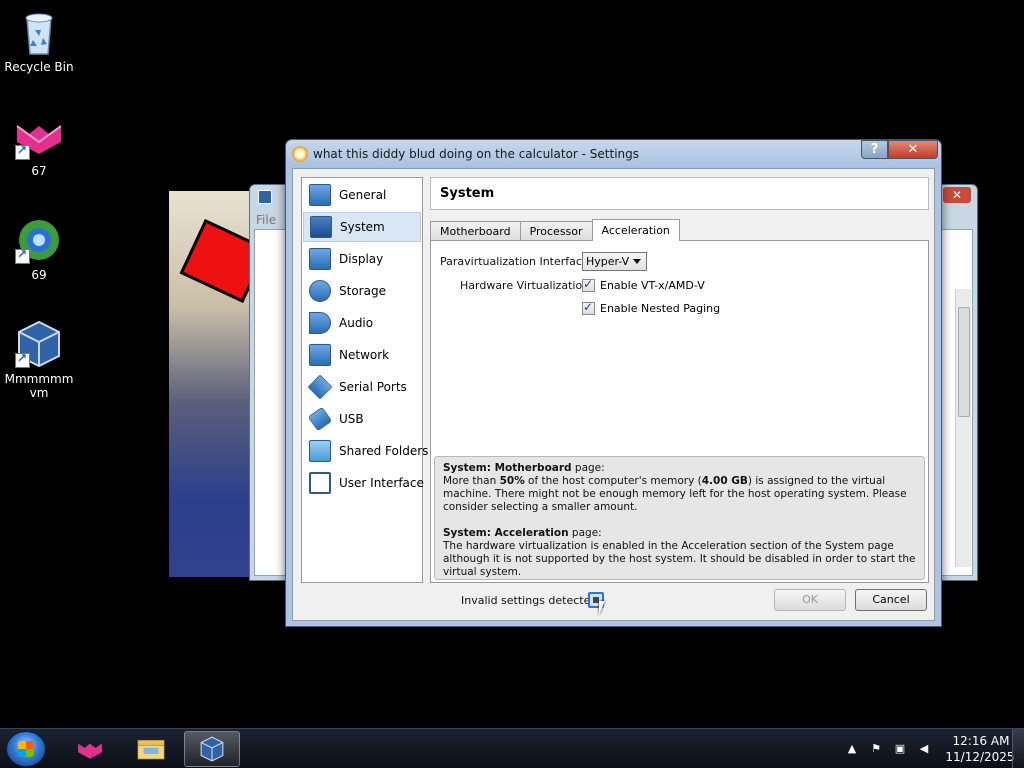 This screenshot has width=1024, height=768. Describe the element at coordinates (39, 67) in the screenshot. I see `desktop-icon-label: Recycle Bin` at that location.